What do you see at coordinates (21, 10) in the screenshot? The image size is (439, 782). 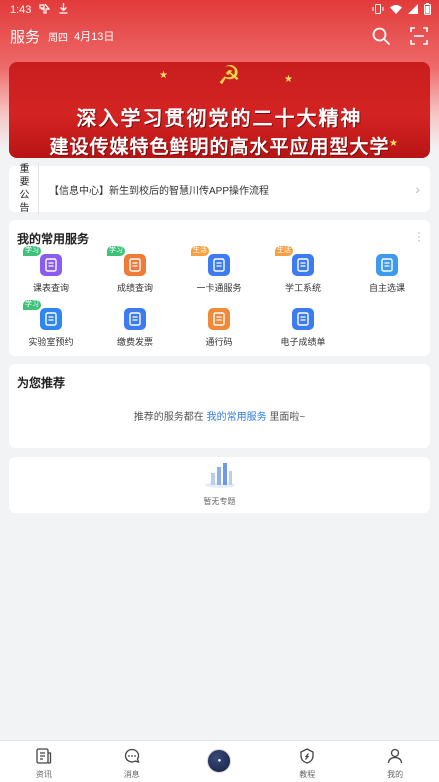 I see `status-time: 1:43` at bounding box center [21, 10].